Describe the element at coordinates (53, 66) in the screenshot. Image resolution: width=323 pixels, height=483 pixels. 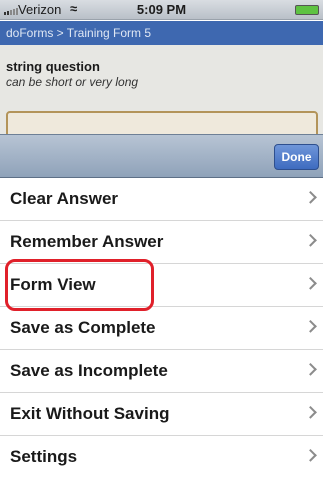
I see `question-title: string question` at that location.